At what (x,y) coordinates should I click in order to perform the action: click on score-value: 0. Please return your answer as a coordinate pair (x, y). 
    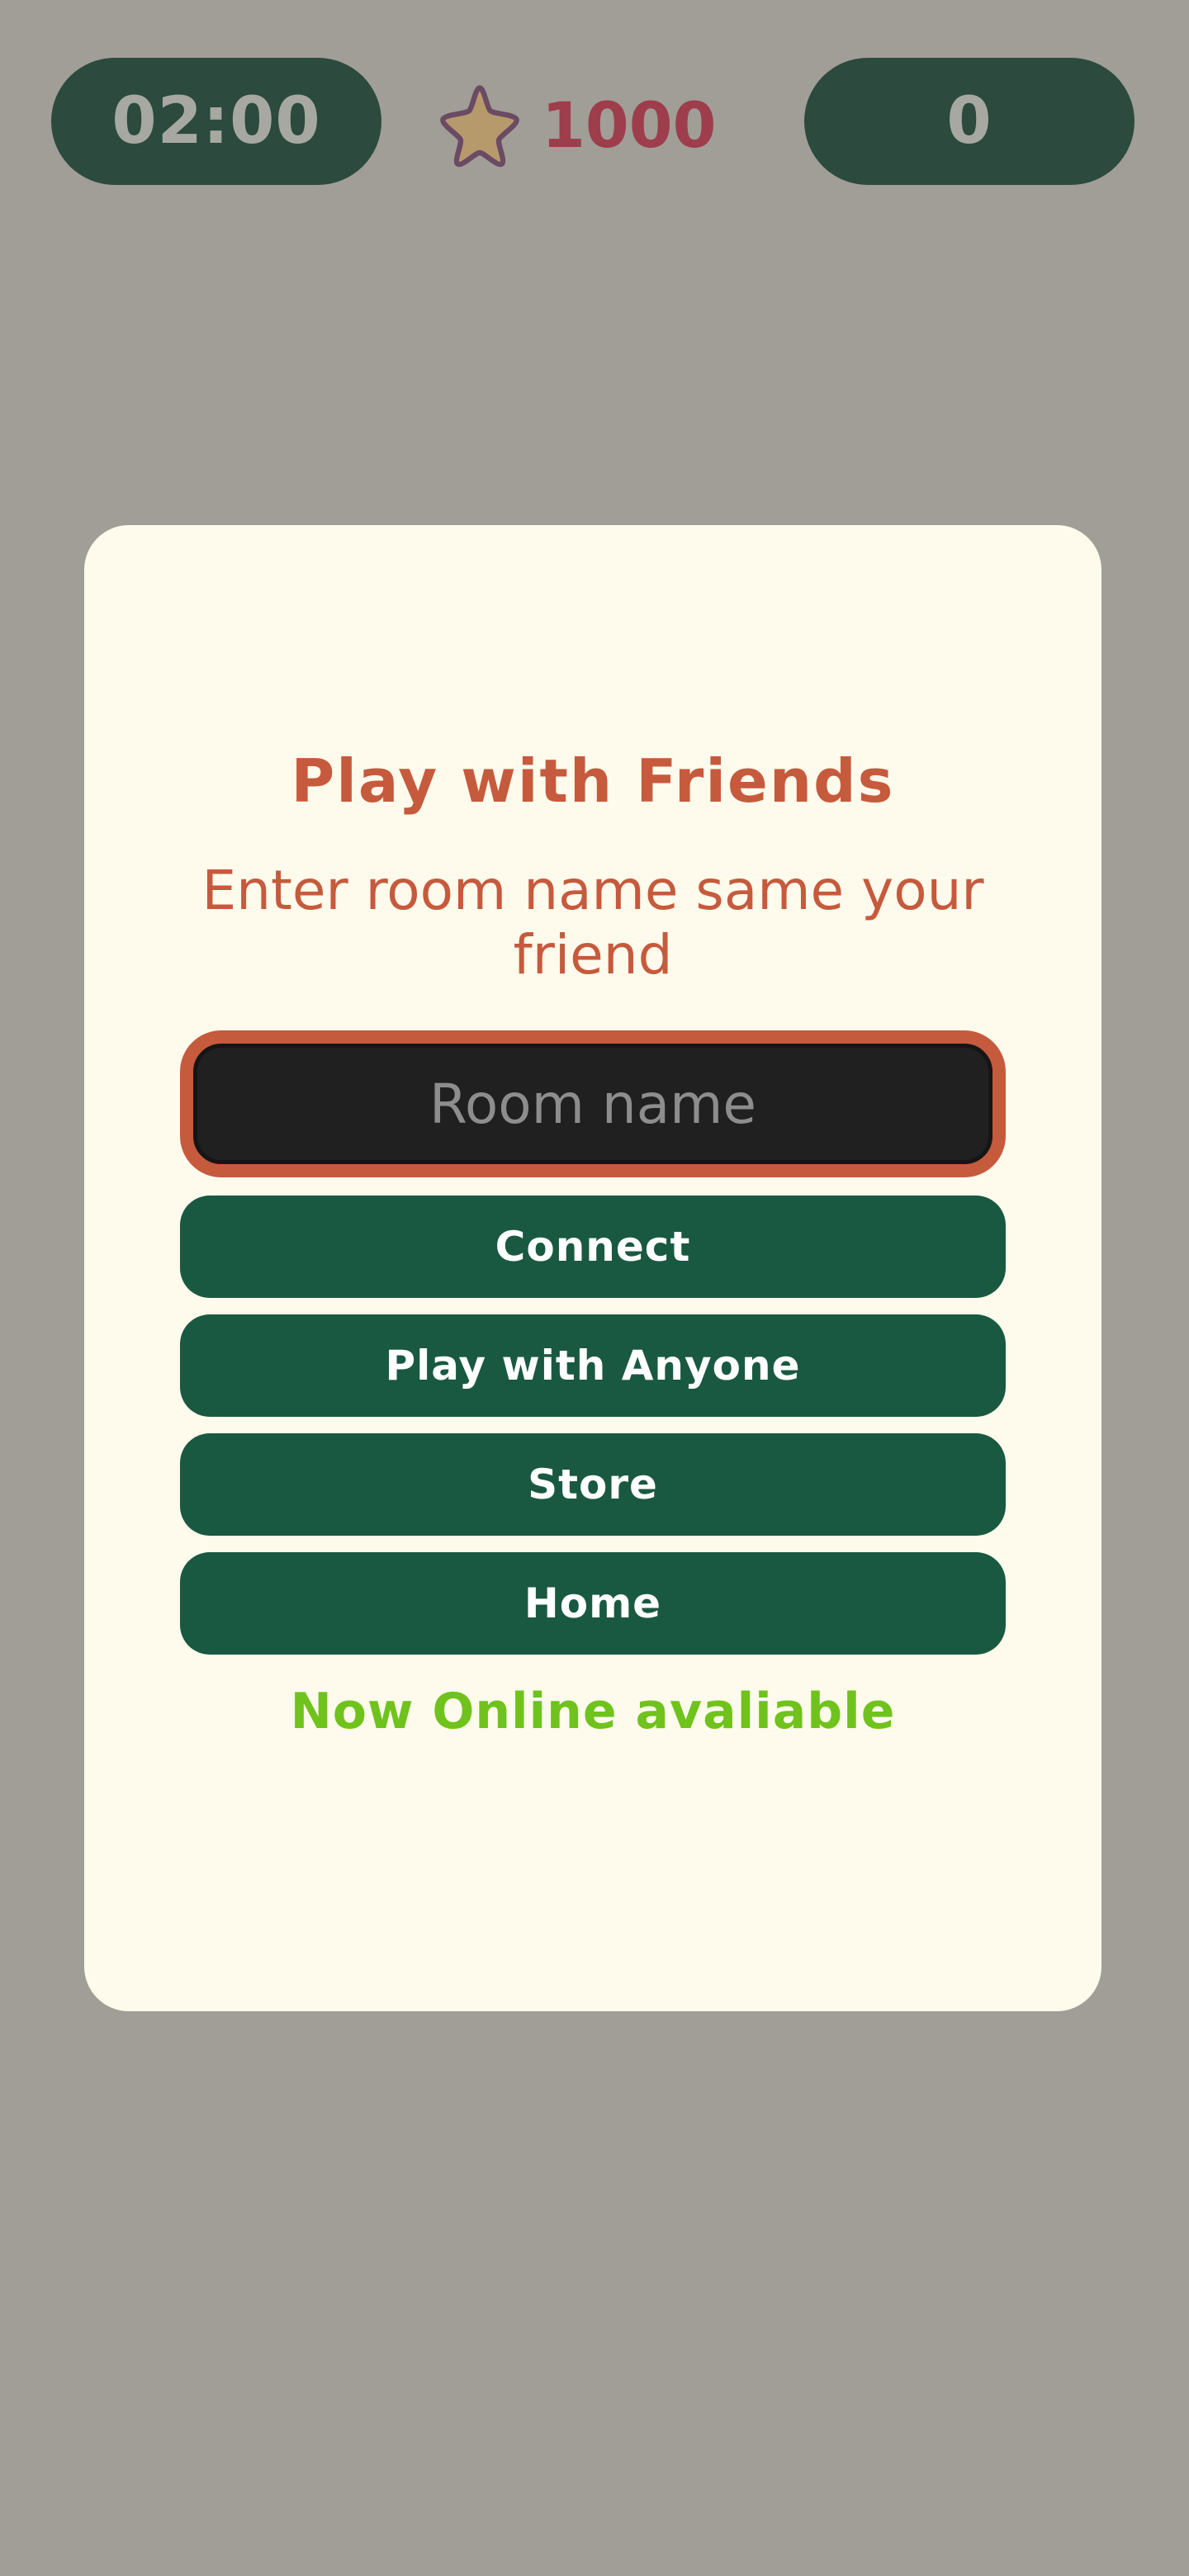
    Looking at the image, I should click on (969, 121).